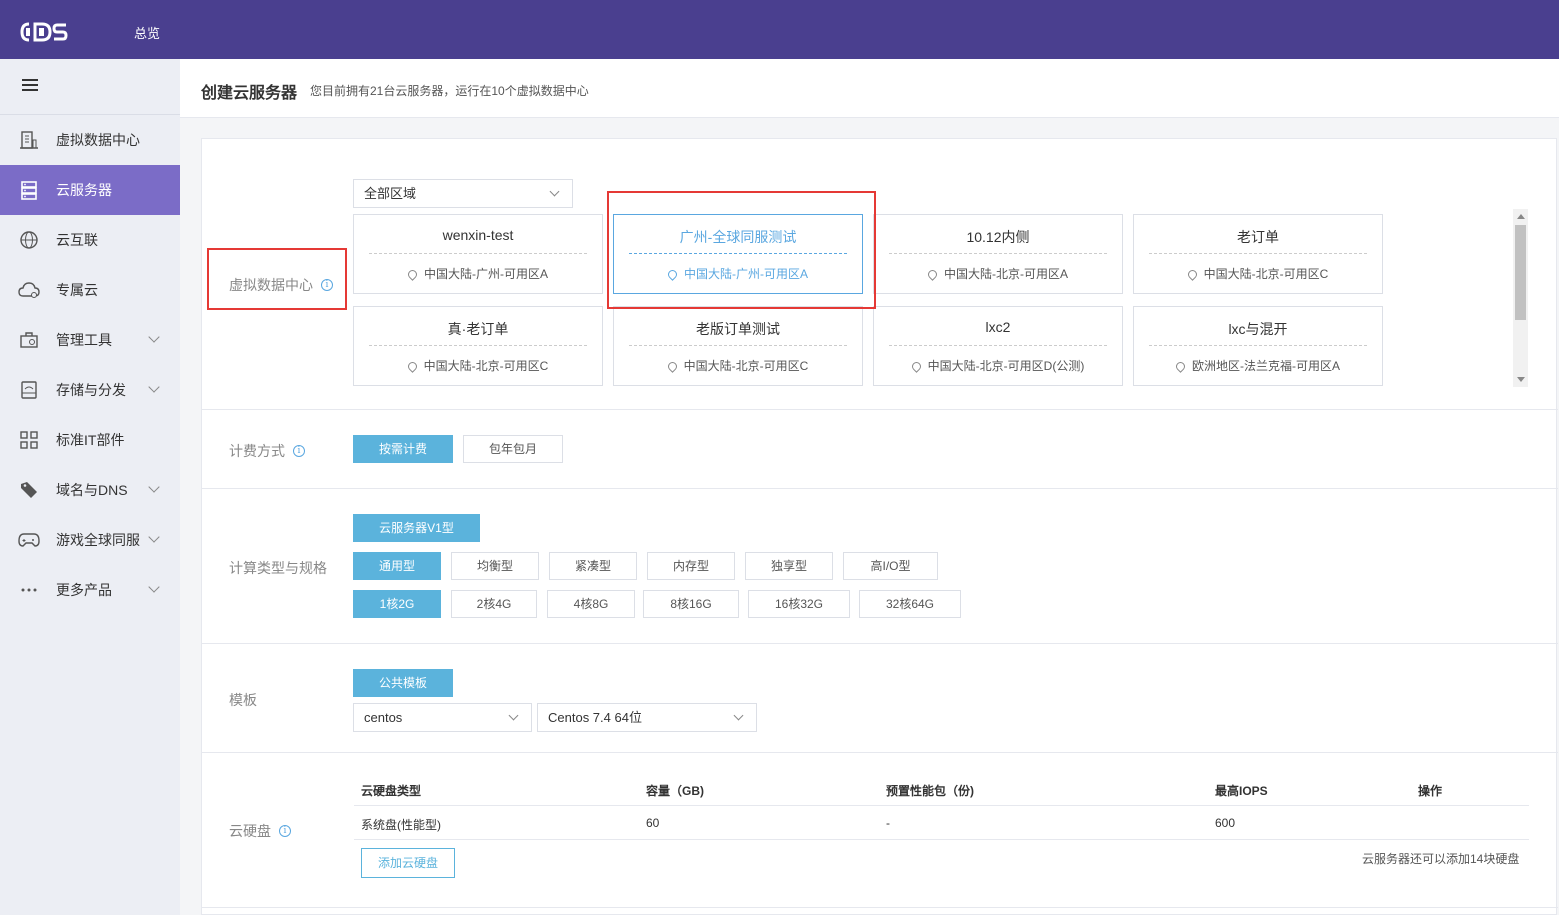 The height and width of the screenshot is (915, 1559). Describe the element at coordinates (90, 440) in the screenshot. I see `sidebar-item-standard-it: 标准IT部件` at that location.